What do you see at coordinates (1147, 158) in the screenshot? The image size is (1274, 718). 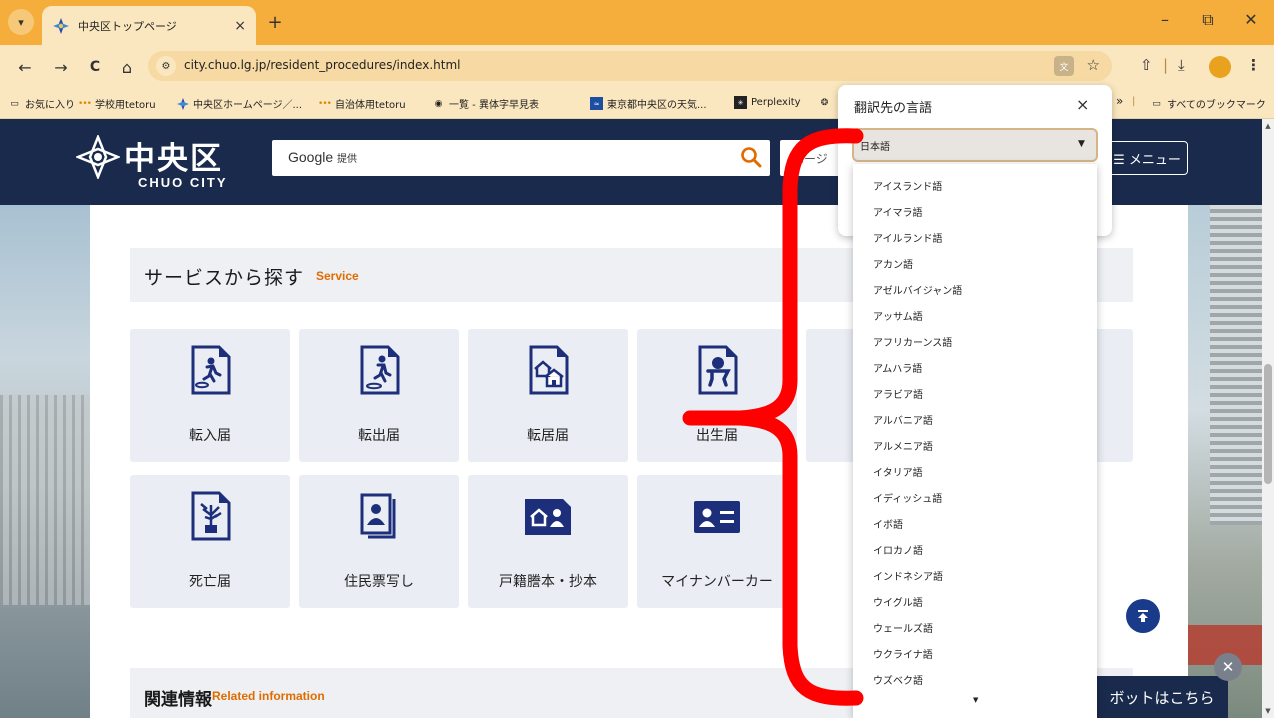 I see `site-menu-button: ☰ メニュー` at bounding box center [1147, 158].